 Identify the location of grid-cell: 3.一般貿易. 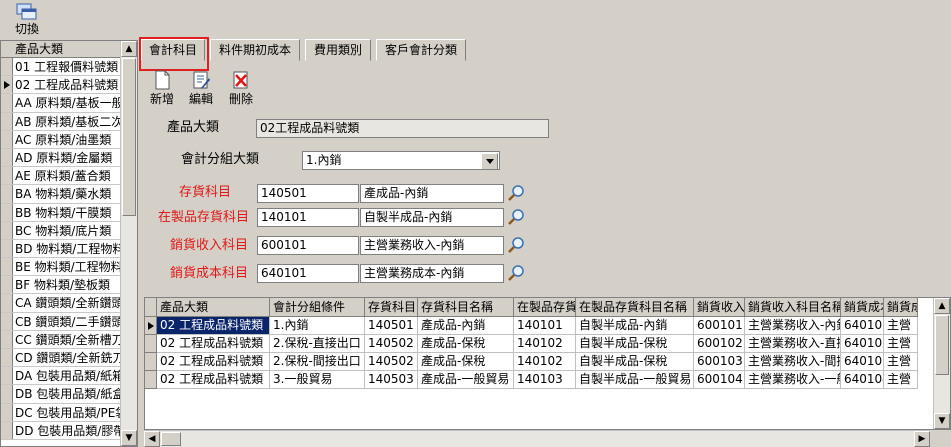
(317, 380).